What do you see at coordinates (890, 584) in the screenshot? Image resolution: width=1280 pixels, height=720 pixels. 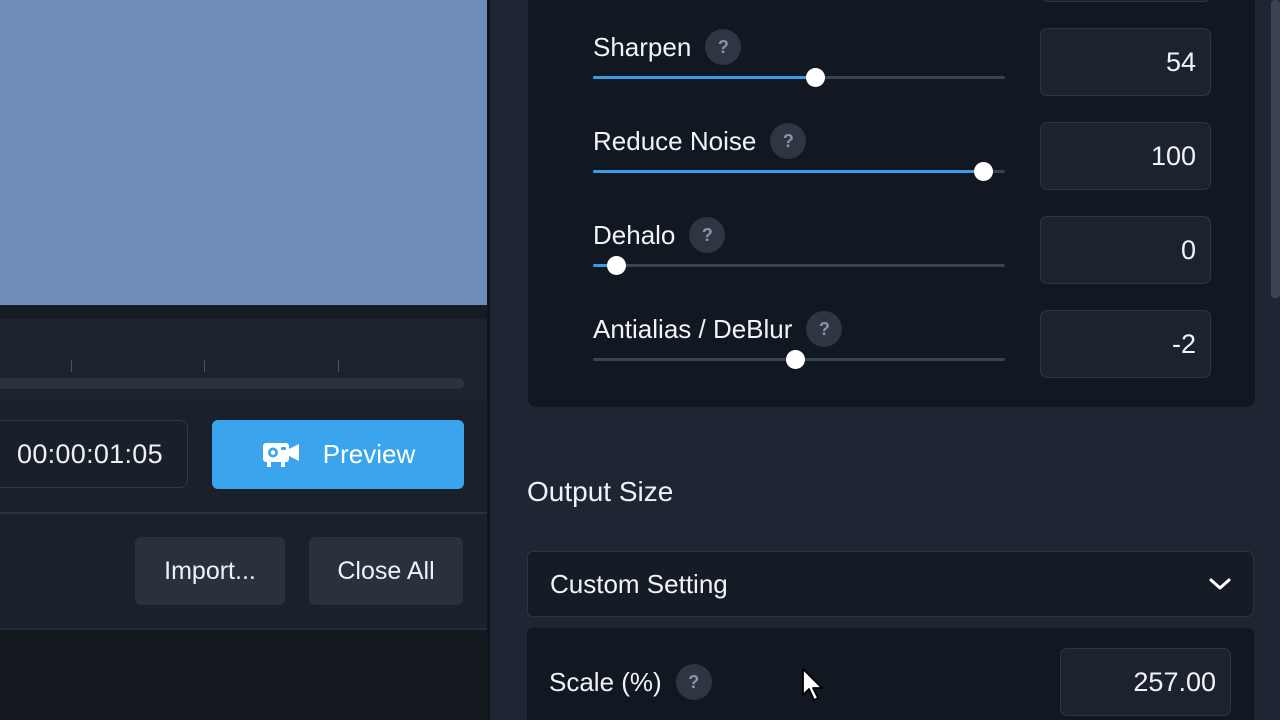 I see `output-size-select: Custom Setting` at bounding box center [890, 584].